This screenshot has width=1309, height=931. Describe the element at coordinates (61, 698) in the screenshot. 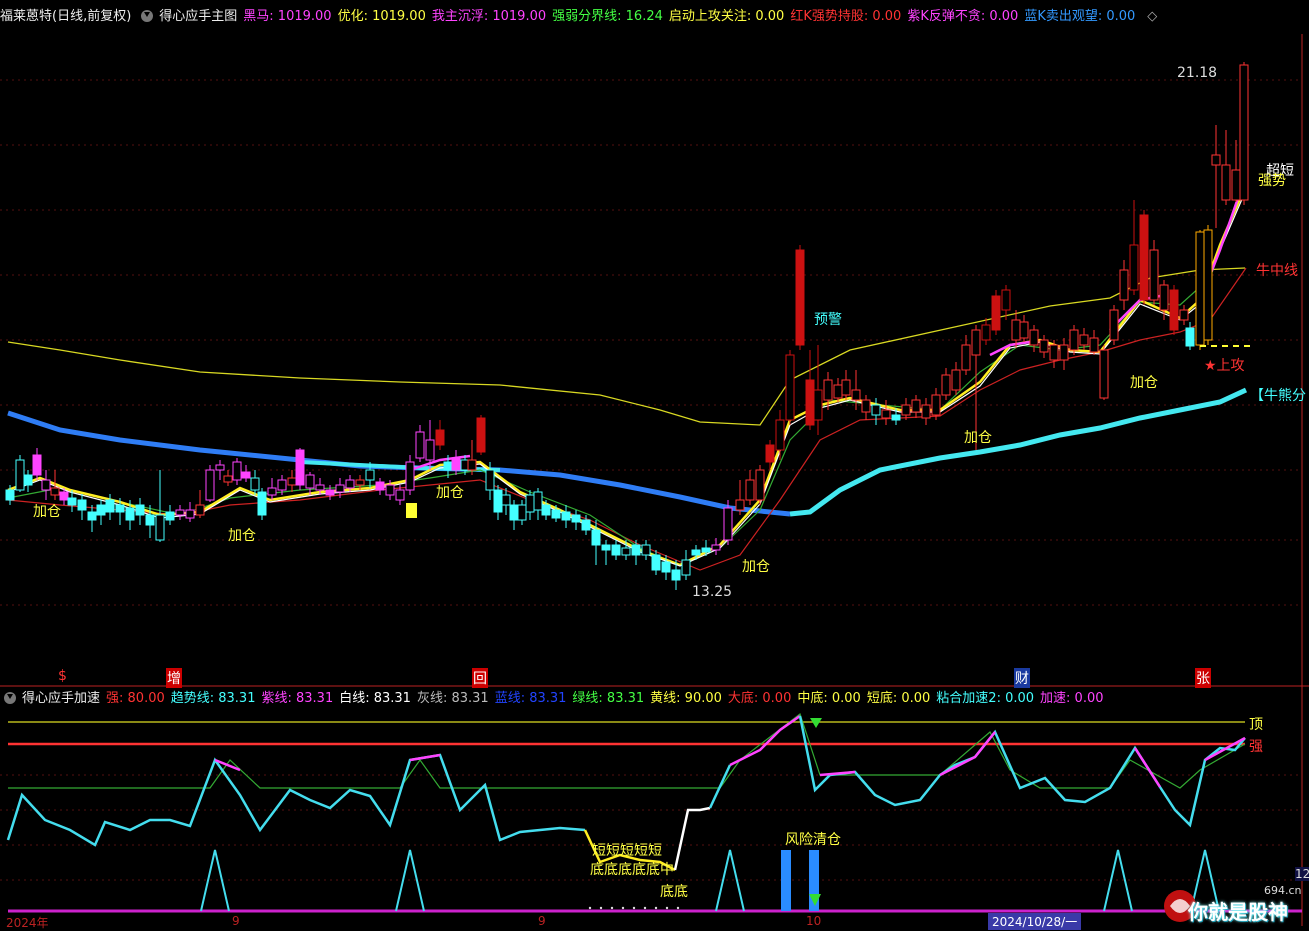

I see `sub-indicator-name: 得心应手加速` at that location.